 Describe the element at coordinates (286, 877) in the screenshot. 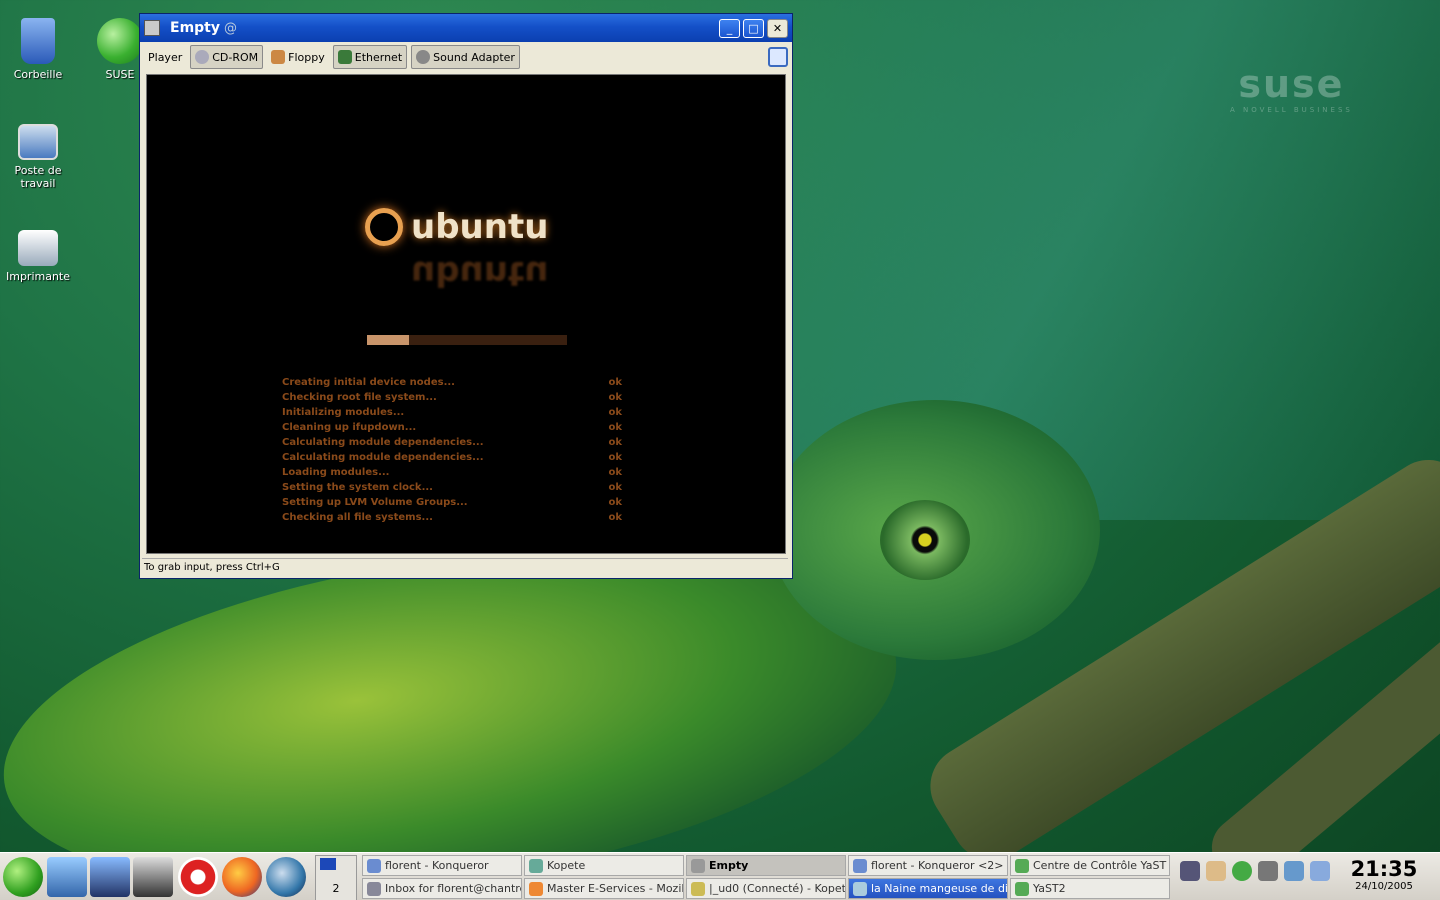

I see `thunderbird-icon` at that location.